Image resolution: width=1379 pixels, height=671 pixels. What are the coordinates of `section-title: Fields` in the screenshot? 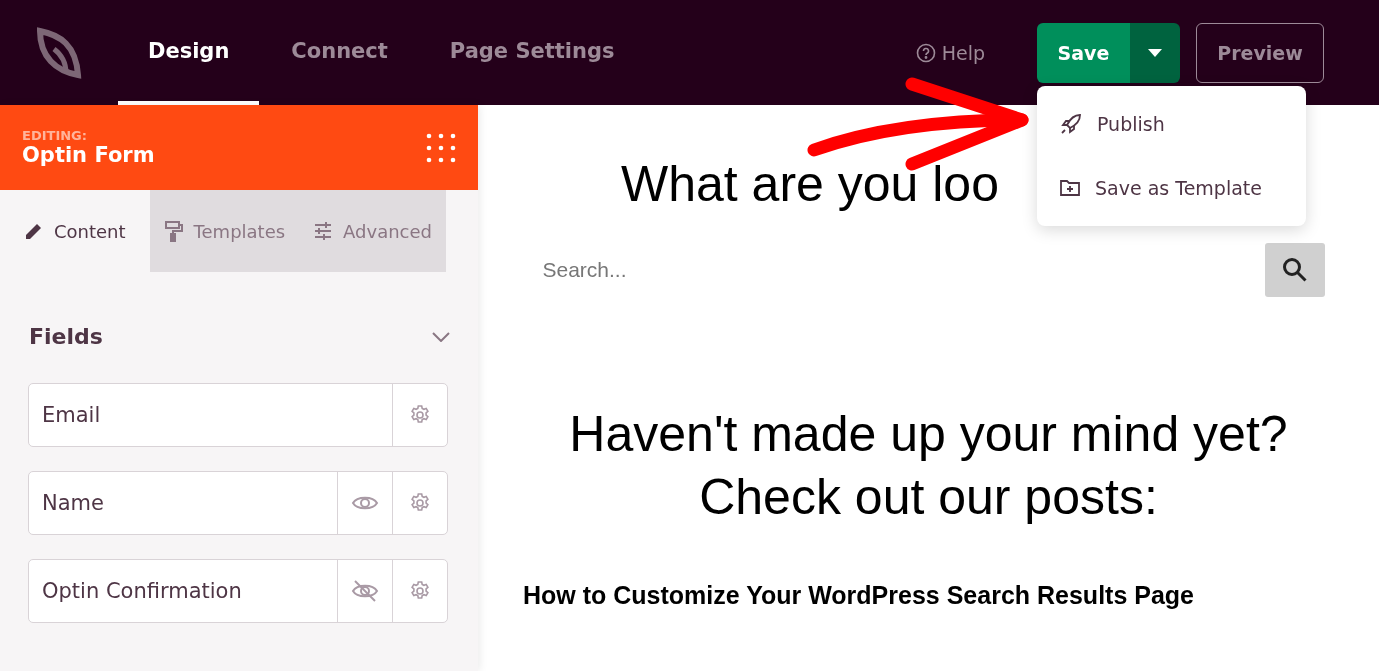 It's located at (66, 336).